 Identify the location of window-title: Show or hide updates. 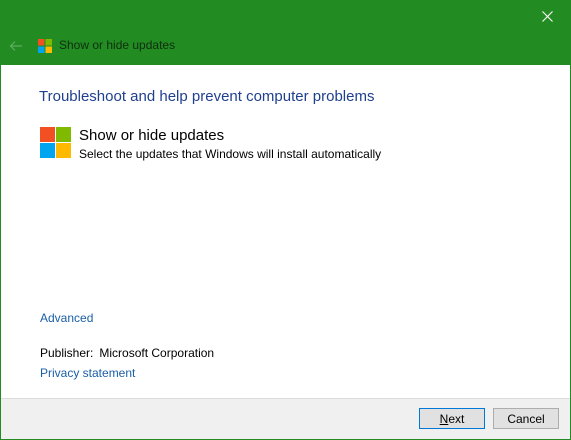
(117, 45).